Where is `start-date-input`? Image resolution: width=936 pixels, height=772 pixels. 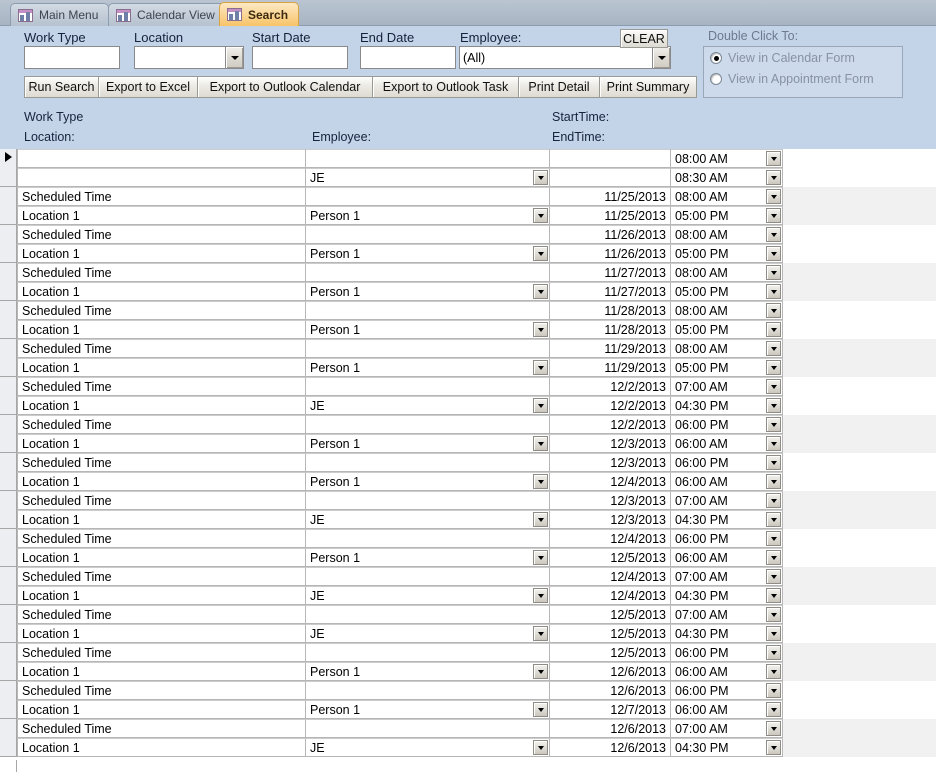
start-date-input is located at coordinates (300, 57).